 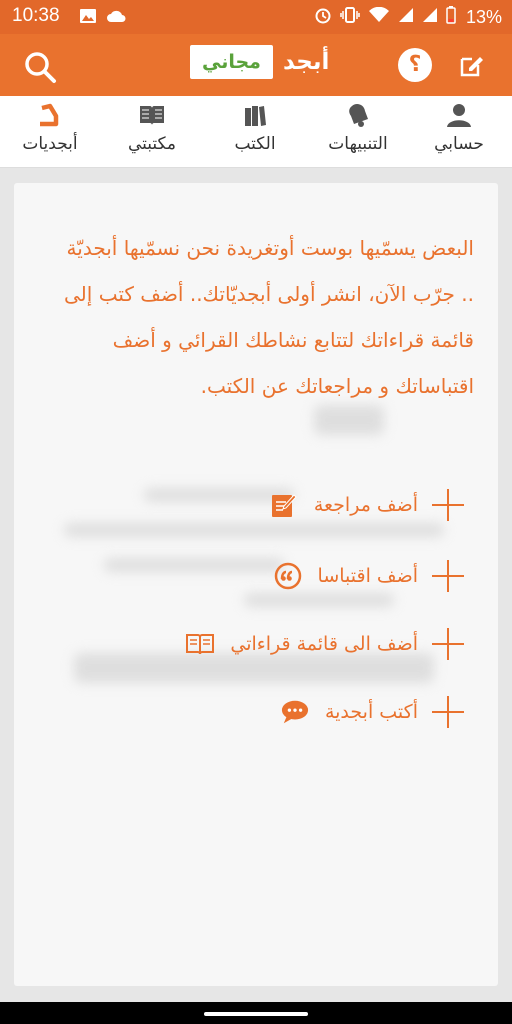 I want to click on system-nav-bar, so click(x=256, y=1013).